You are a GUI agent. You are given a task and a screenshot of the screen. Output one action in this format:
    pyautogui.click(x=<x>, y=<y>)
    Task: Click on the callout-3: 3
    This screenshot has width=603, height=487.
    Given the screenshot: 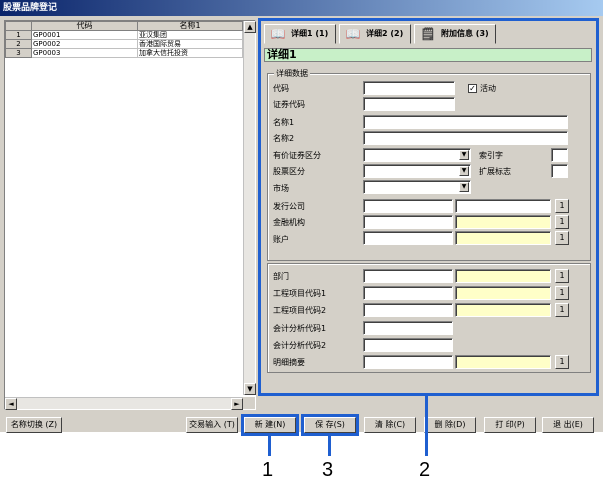 What is the action you would take?
    pyautogui.click(x=328, y=470)
    